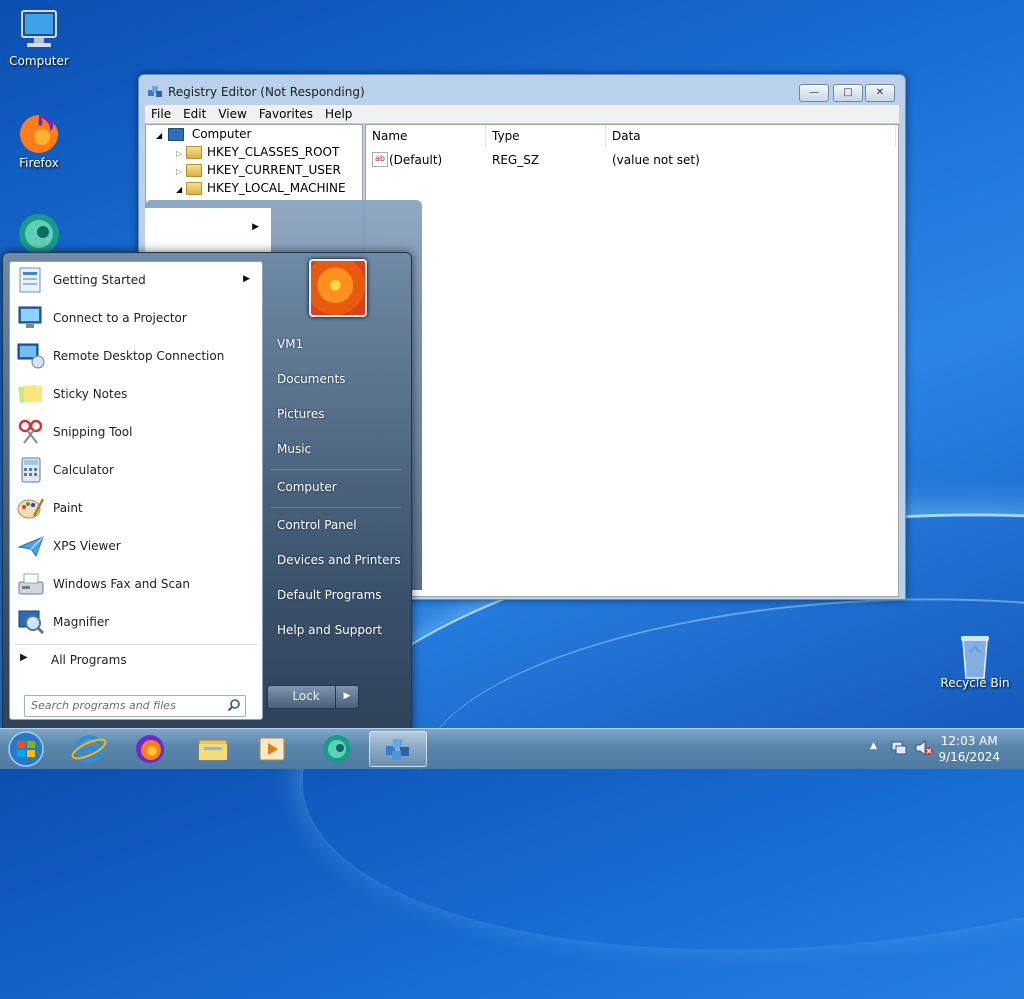  What do you see at coordinates (969, 749) in the screenshot?
I see `system-clock: 12:03 AM 9/16/2024` at bounding box center [969, 749].